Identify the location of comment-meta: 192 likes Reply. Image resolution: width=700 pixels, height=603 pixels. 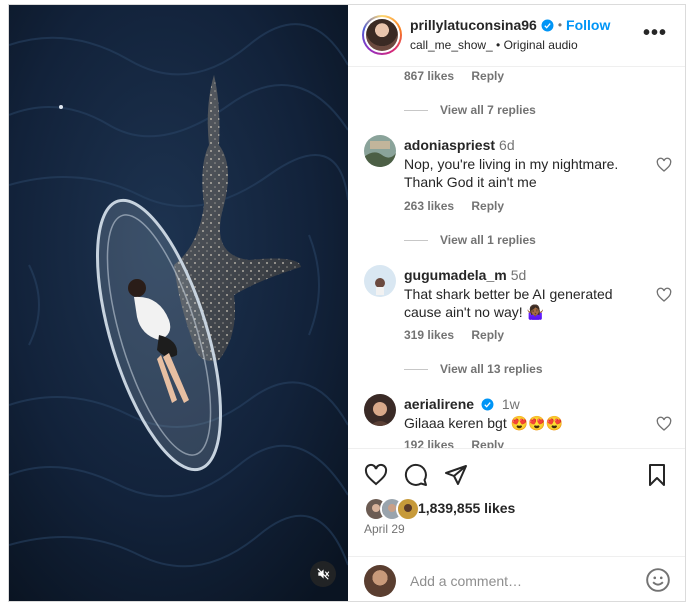
(461, 443).